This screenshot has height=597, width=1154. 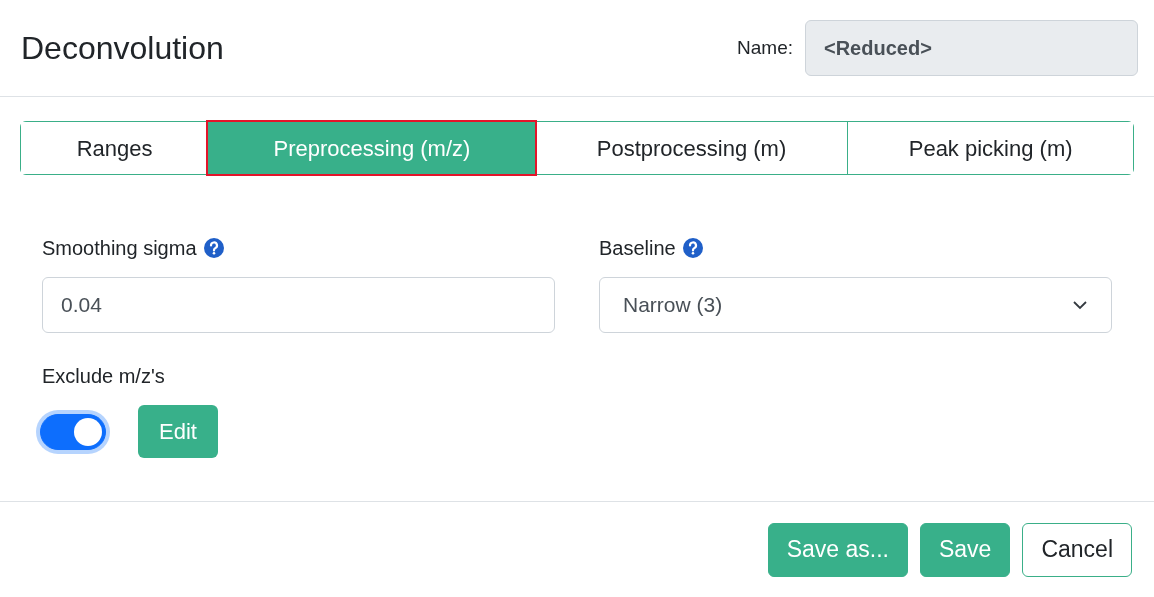 I want to click on name-field: <Reduced>, so click(x=971, y=48).